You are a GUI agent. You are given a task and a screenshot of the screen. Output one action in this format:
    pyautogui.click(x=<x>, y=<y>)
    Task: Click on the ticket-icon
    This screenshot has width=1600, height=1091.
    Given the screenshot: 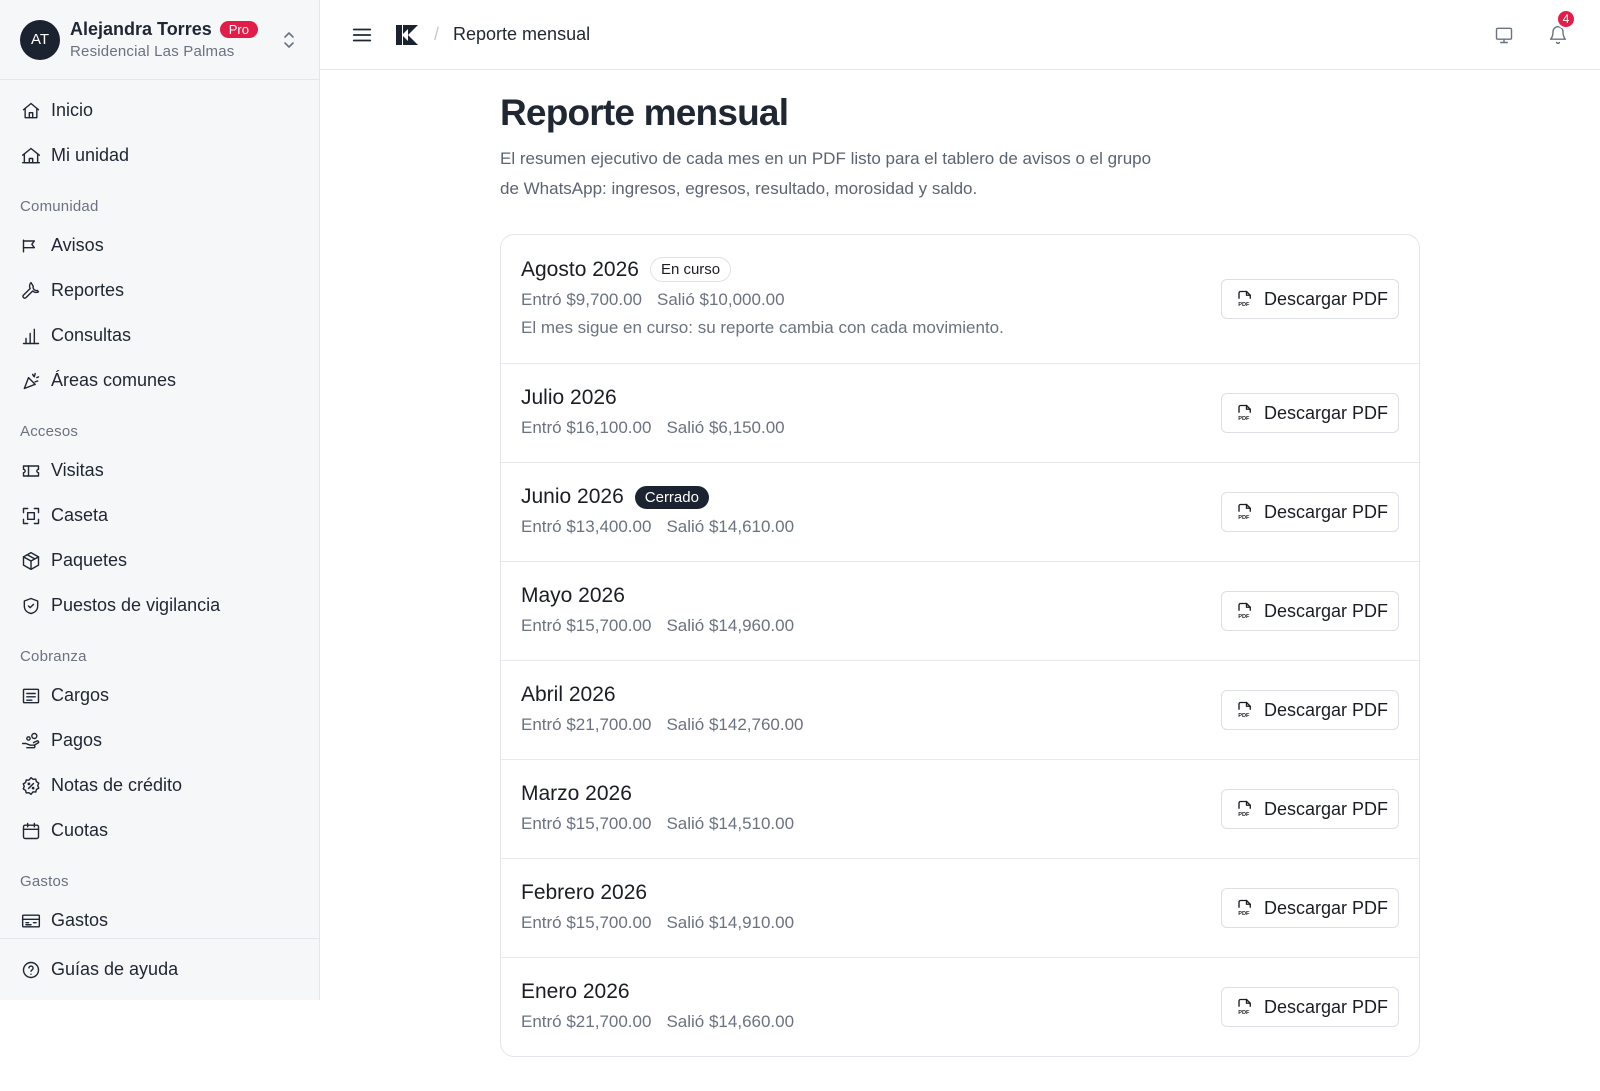 What is the action you would take?
    pyautogui.click(x=31, y=471)
    